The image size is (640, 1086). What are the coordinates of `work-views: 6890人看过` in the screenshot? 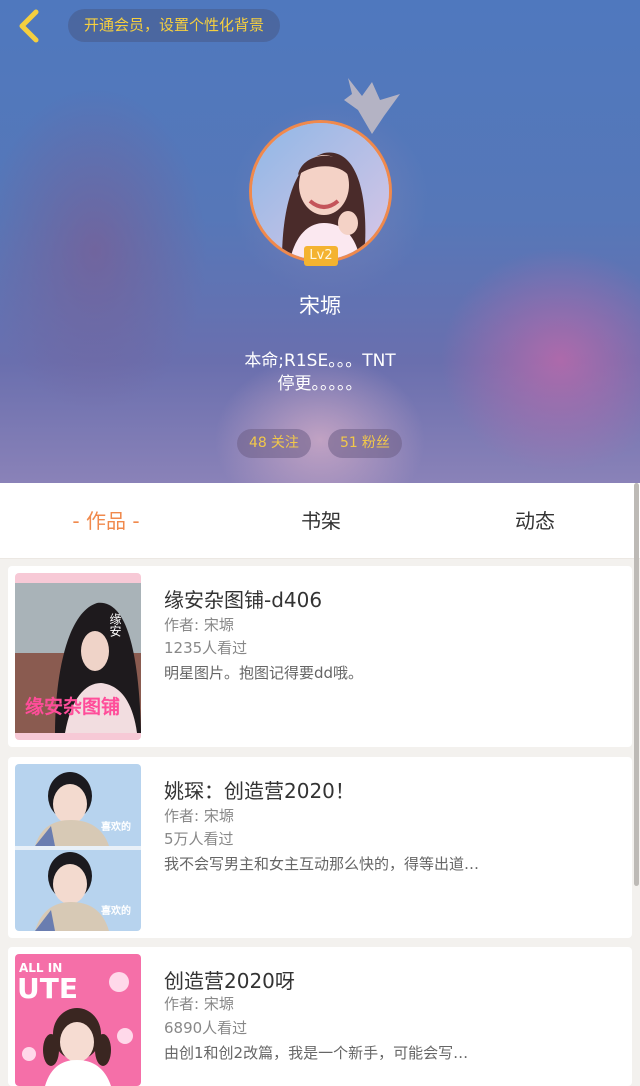 It's located at (206, 1028).